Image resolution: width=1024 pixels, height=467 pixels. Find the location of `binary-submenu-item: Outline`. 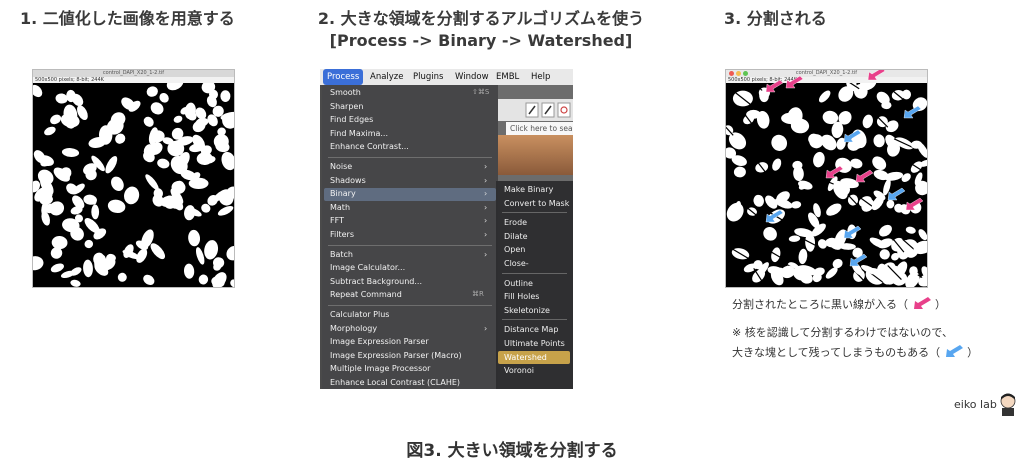

binary-submenu-item: Outline is located at coordinates (518, 283).